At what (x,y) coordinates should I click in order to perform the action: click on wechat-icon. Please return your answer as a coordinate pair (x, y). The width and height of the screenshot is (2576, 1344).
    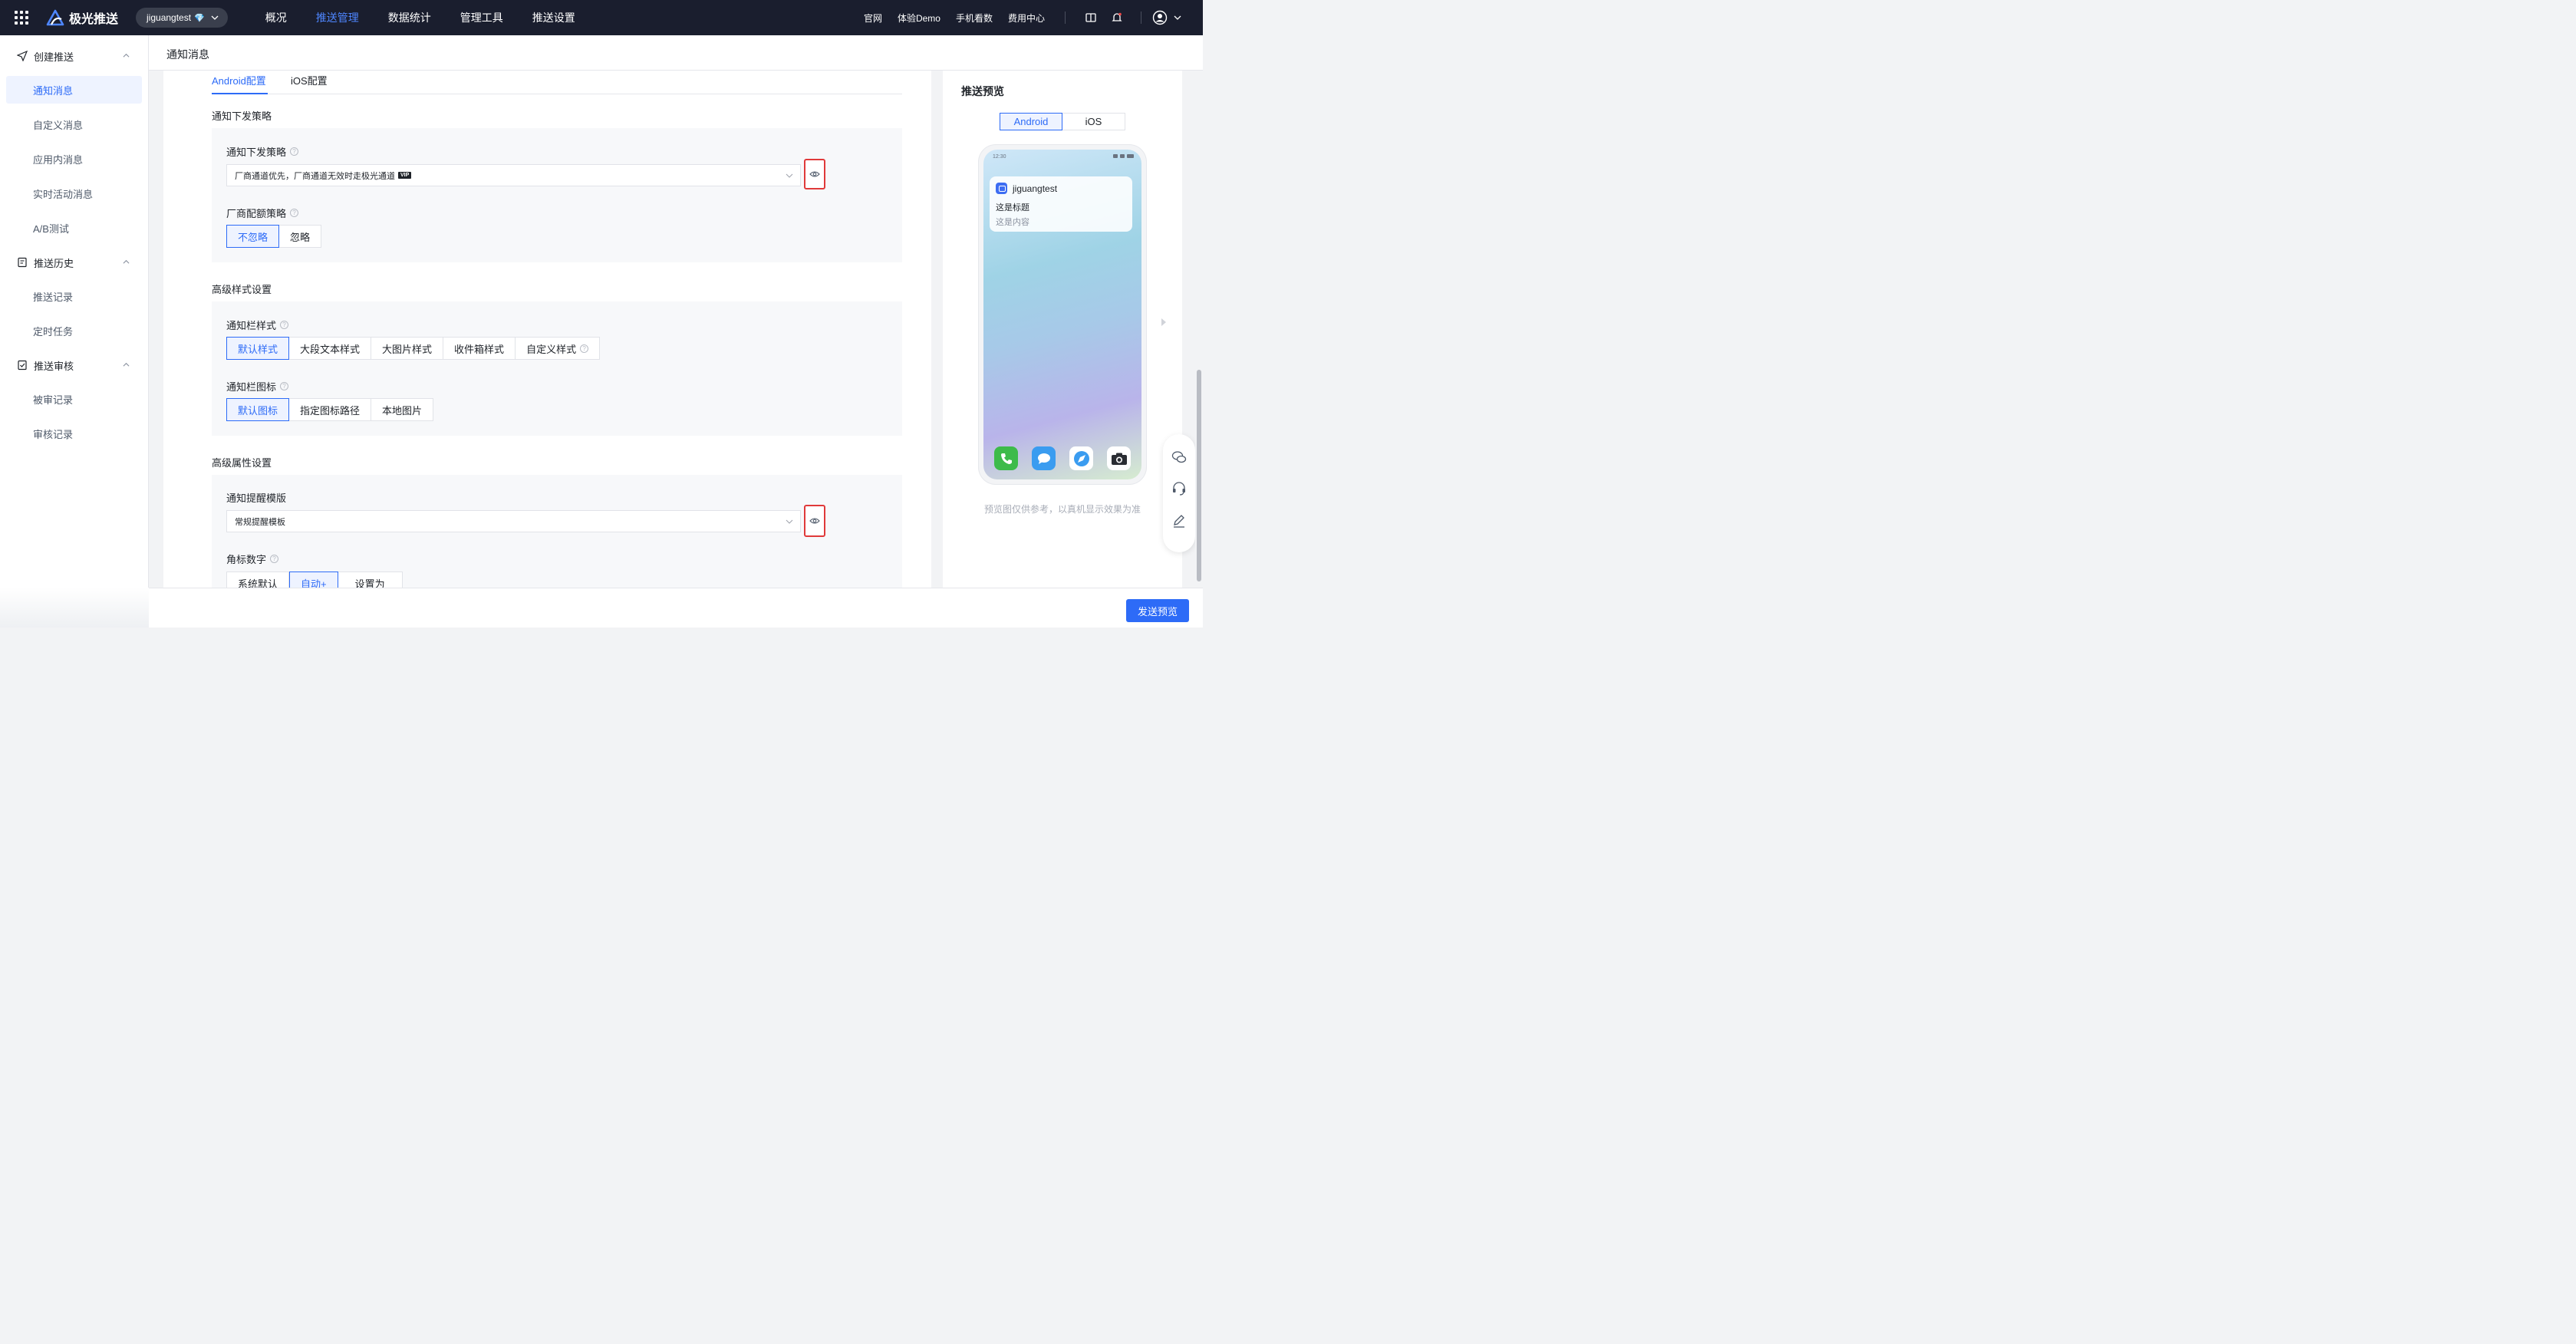
    Looking at the image, I should click on (1179, 457).